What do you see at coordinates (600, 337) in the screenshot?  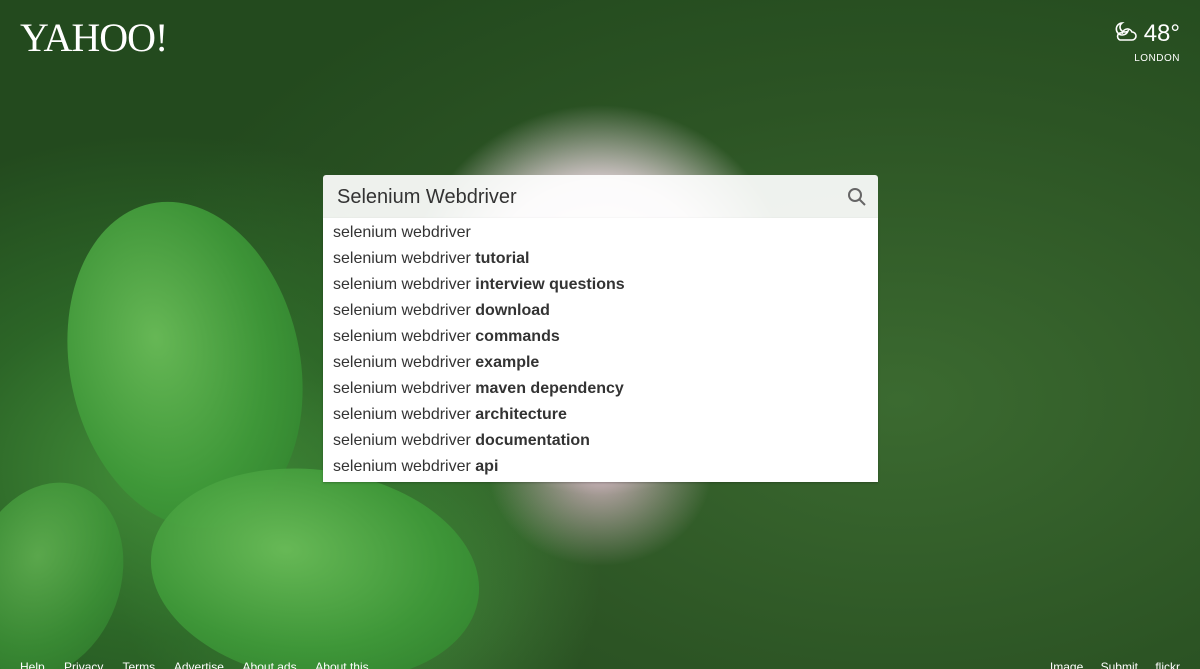 I see `suggestion-item: selenium webdriver commands` at bounding box center [600, 337].